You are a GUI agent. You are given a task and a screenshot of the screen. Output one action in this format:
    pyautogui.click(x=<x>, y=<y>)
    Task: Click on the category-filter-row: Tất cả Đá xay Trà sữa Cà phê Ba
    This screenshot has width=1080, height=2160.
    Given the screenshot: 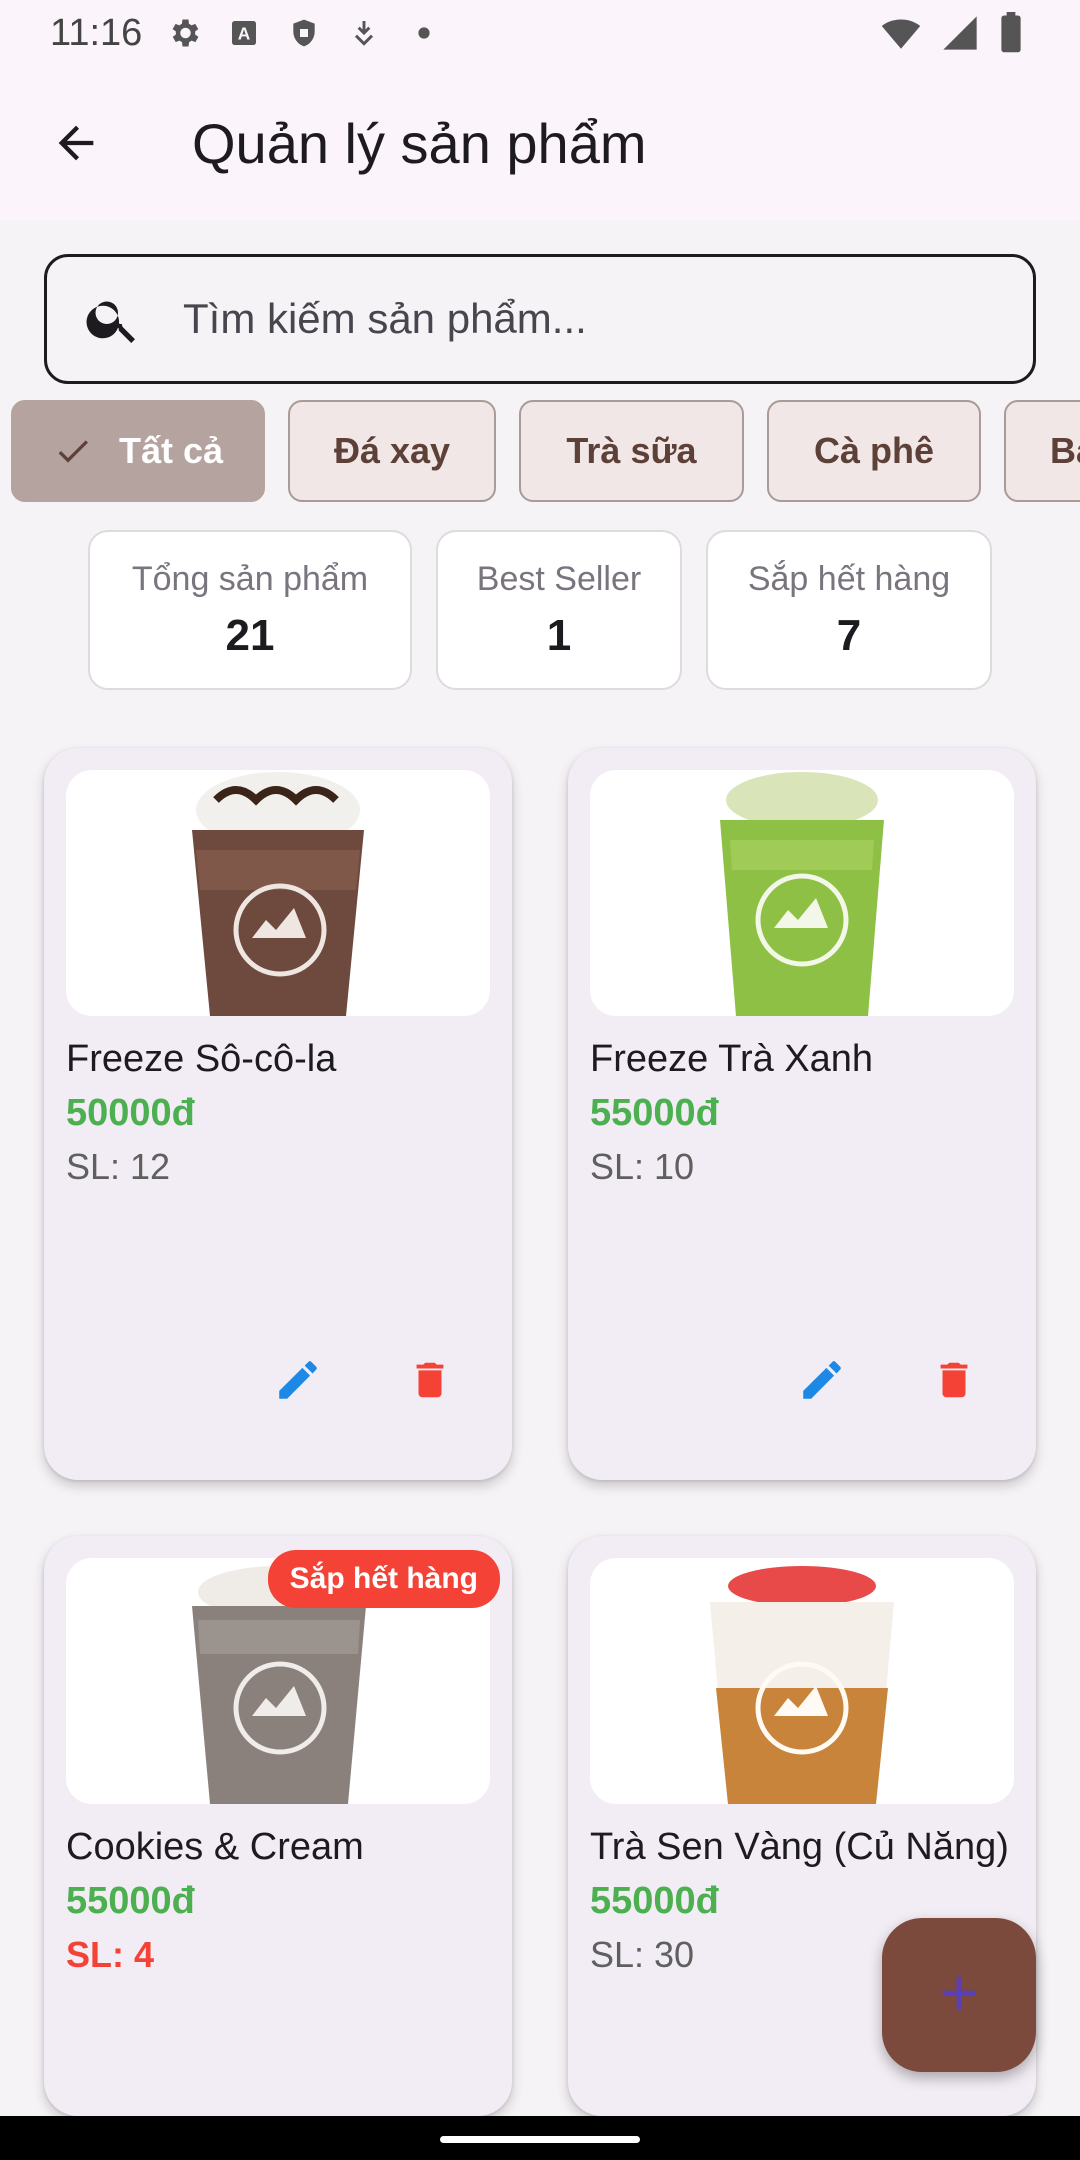 What is the action you would take?
    pyautogui.click(x=545, y=451)
    